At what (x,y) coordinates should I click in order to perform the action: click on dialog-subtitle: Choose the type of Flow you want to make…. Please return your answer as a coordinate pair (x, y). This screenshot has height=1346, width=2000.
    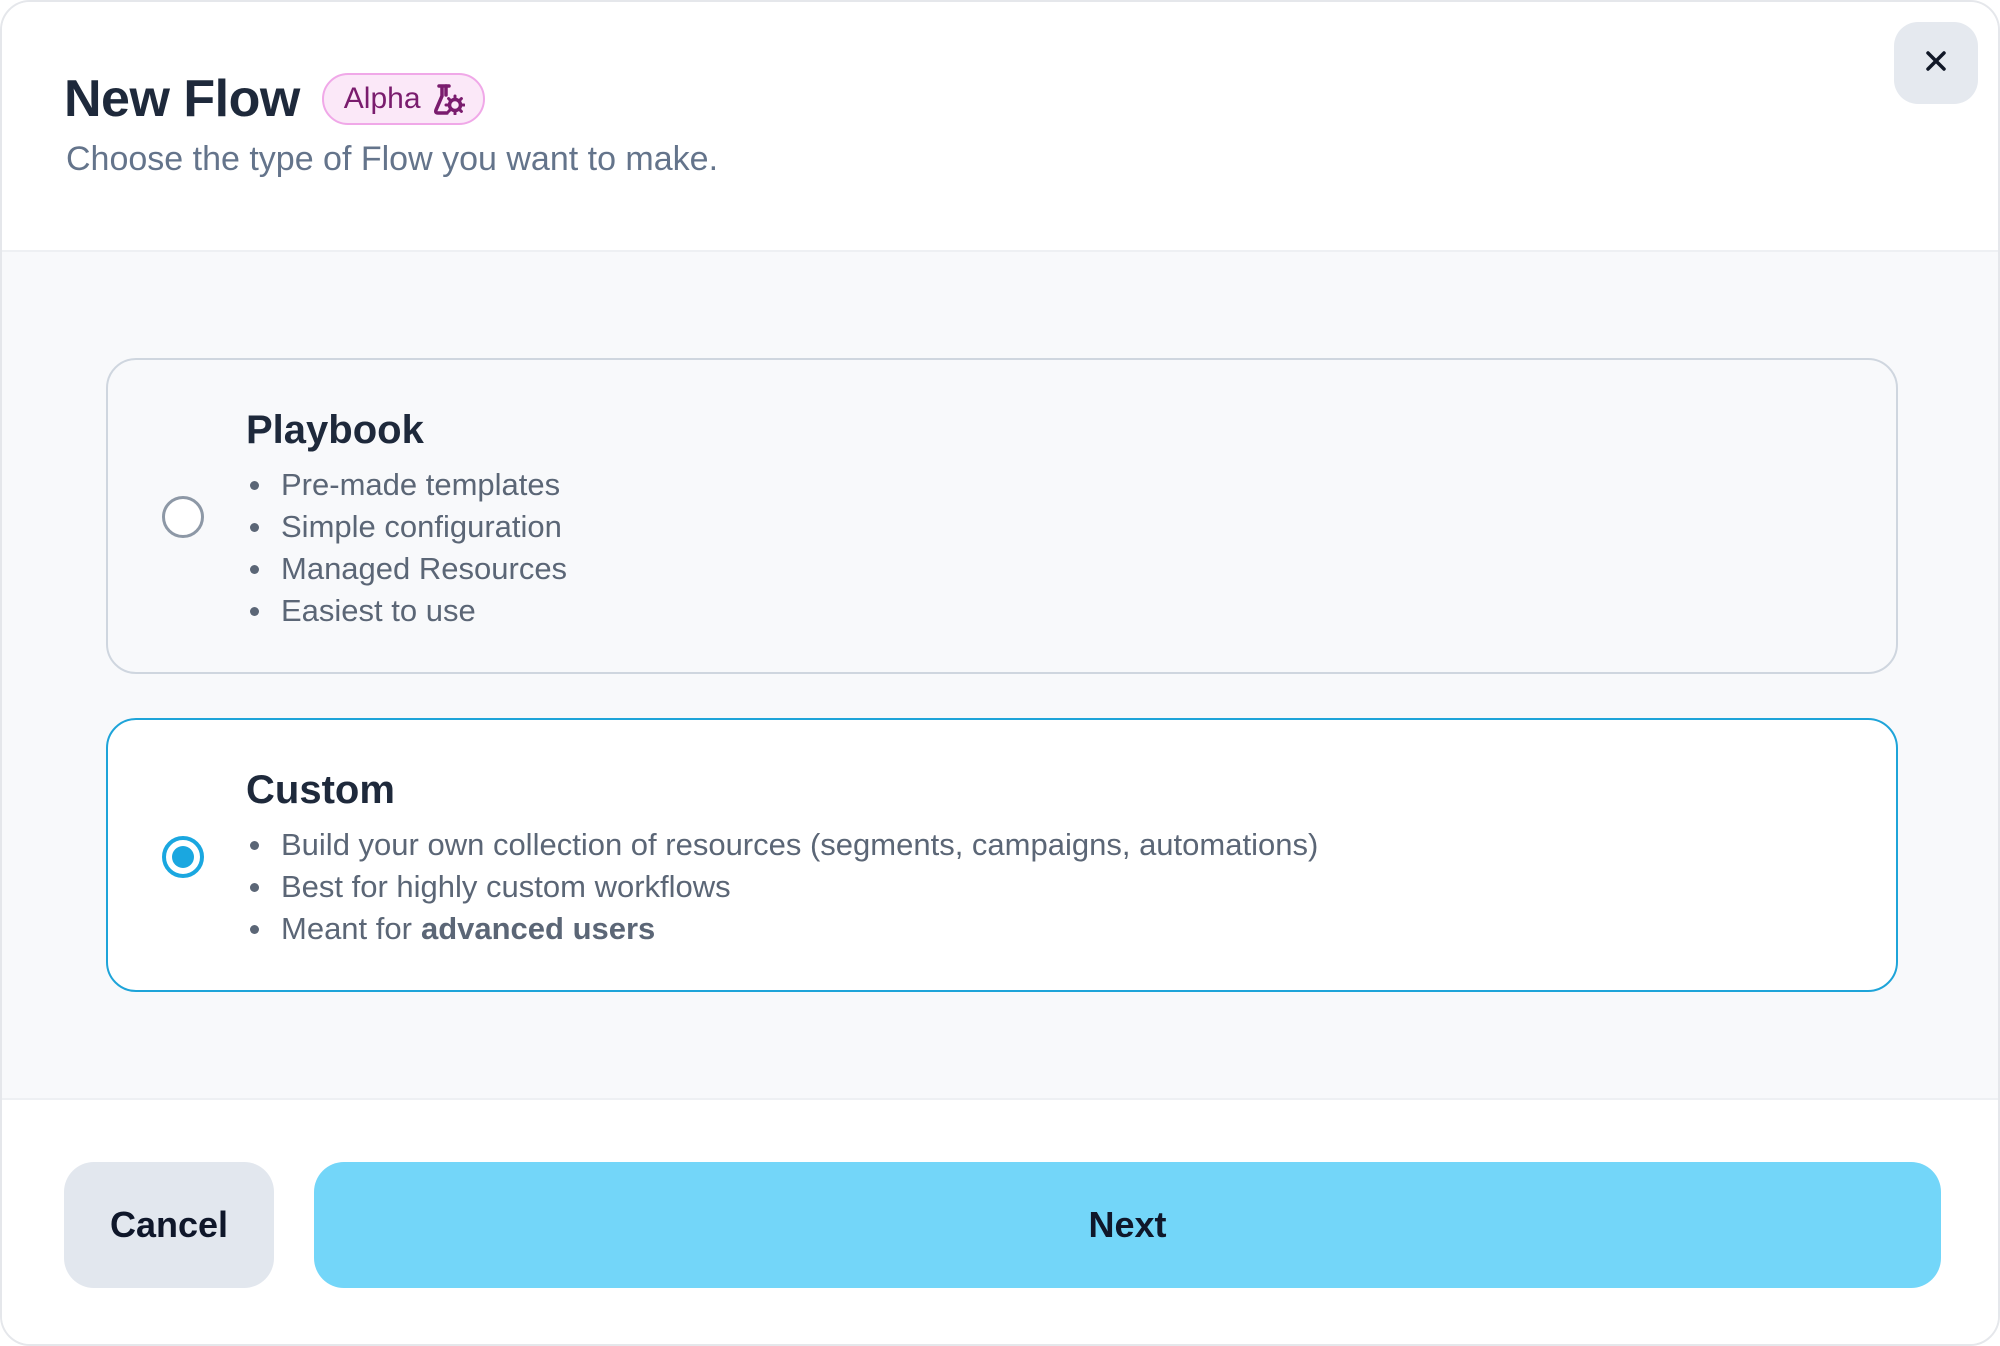
    Looking at the image, I should click on (392, 159).